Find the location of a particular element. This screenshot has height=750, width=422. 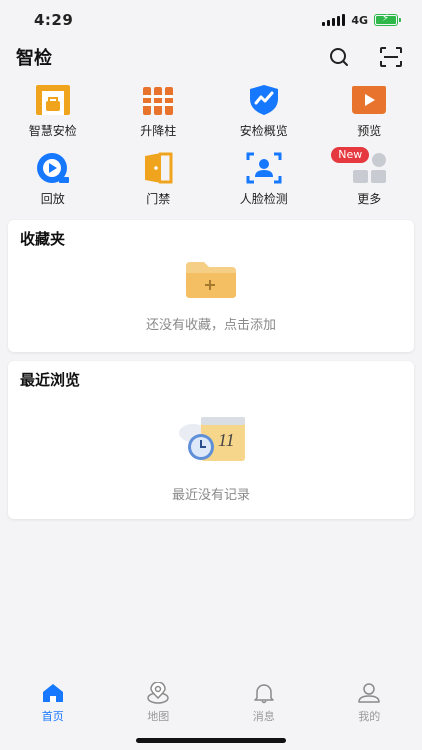

status-indicators: 4G ⚡ is located at coordinates (361, 20).